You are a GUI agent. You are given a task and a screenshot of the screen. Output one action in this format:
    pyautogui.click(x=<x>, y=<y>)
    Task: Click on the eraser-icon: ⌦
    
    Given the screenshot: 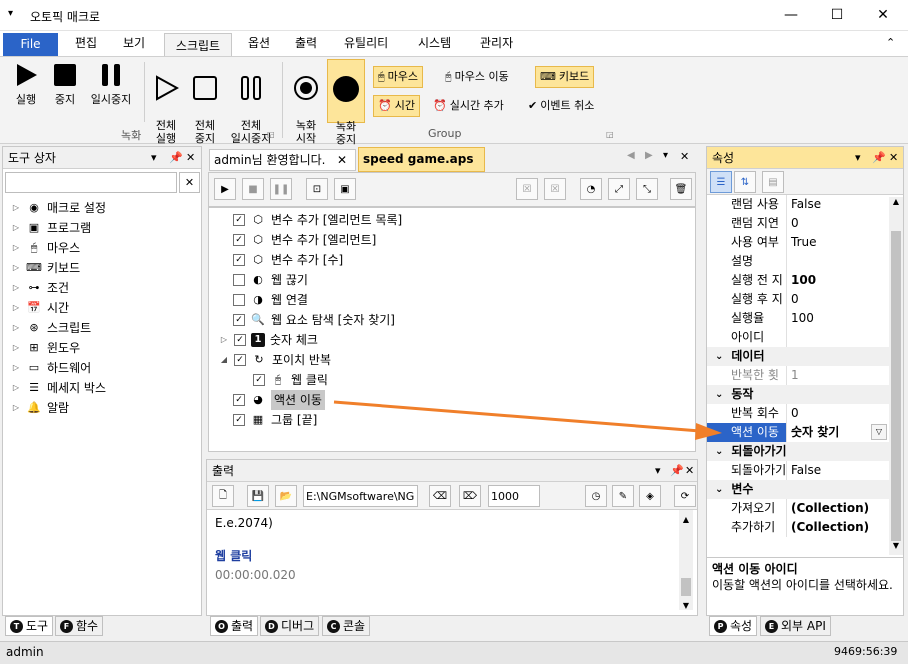 What is the action you would take?
    pyautogui.click(x=470, y=496)
    